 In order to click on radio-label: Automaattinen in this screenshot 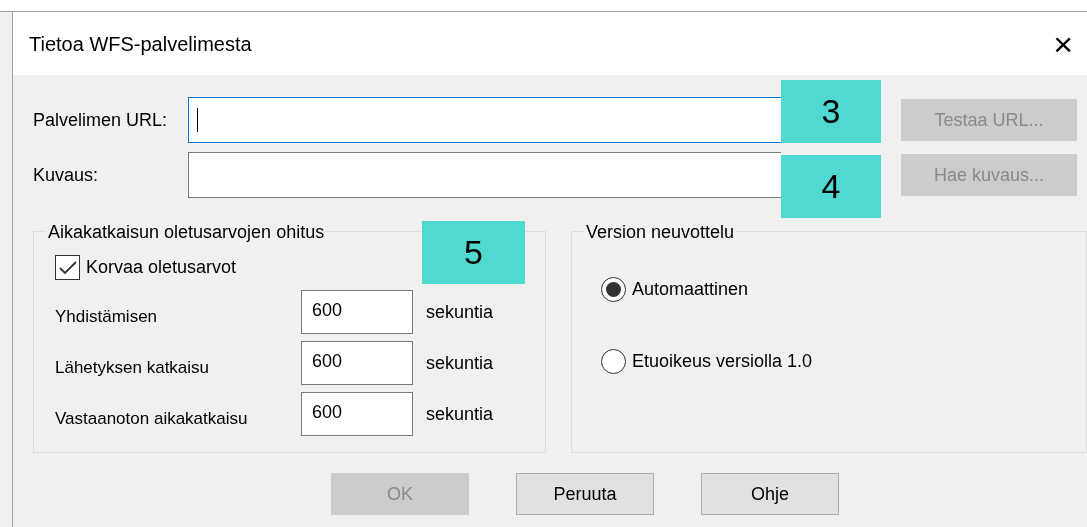, I will do `click(690, 289)`.